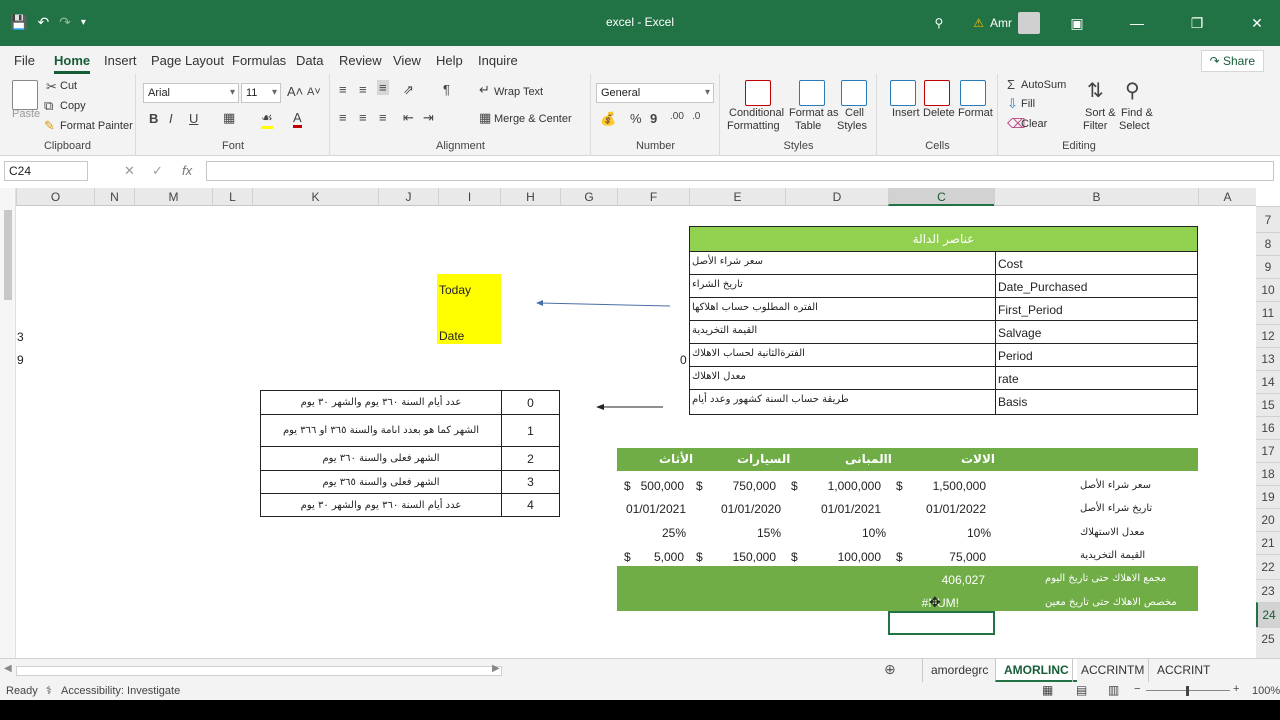  Describe the element at coordinates (740, 557) in the screenshot. I see `cell-salvage: 150,000` at that location.